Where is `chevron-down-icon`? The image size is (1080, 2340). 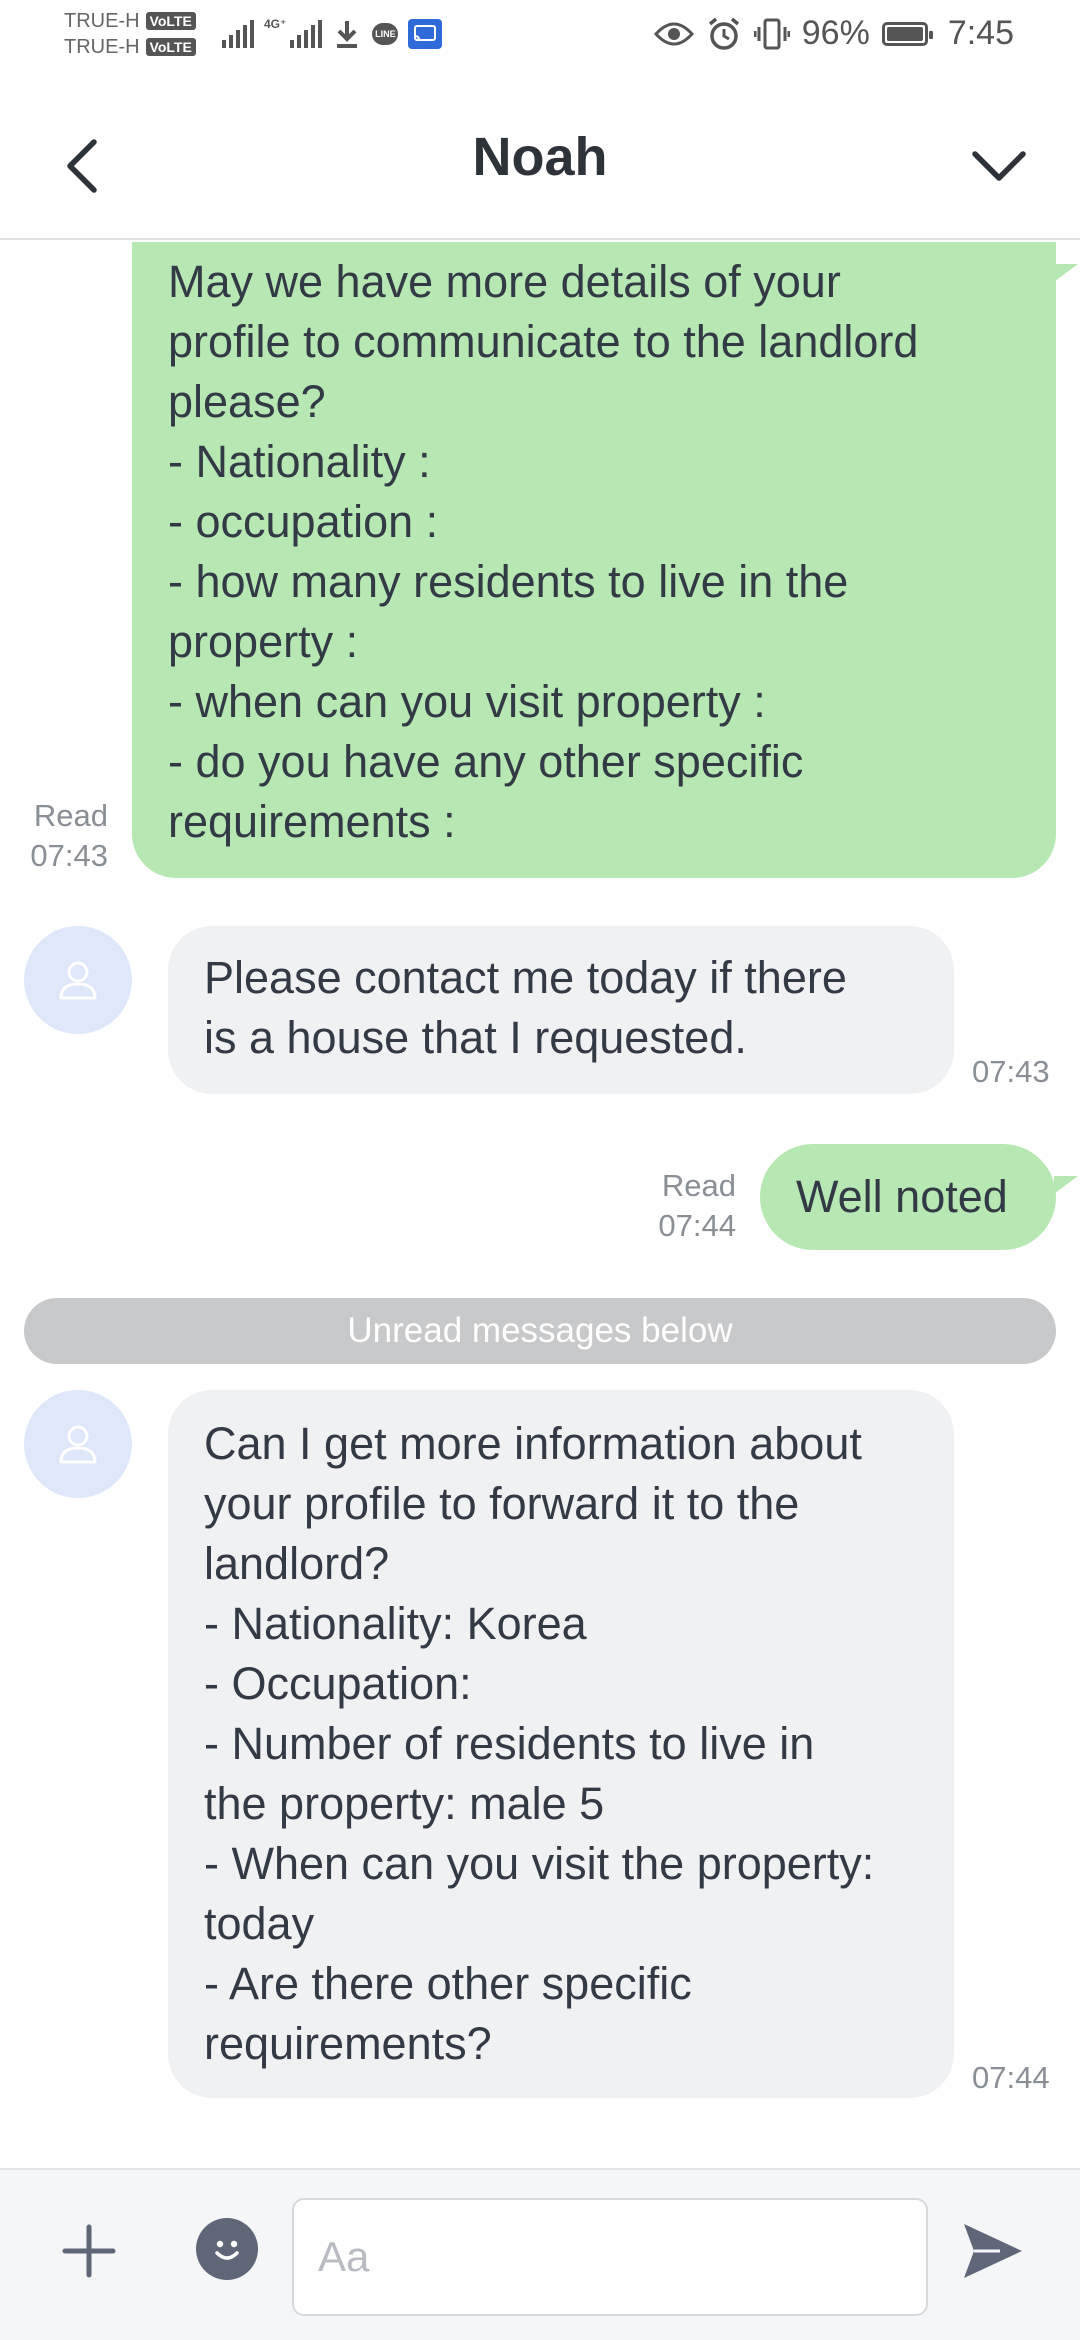
chevron-down-icon is located at coordinates (999, 166).